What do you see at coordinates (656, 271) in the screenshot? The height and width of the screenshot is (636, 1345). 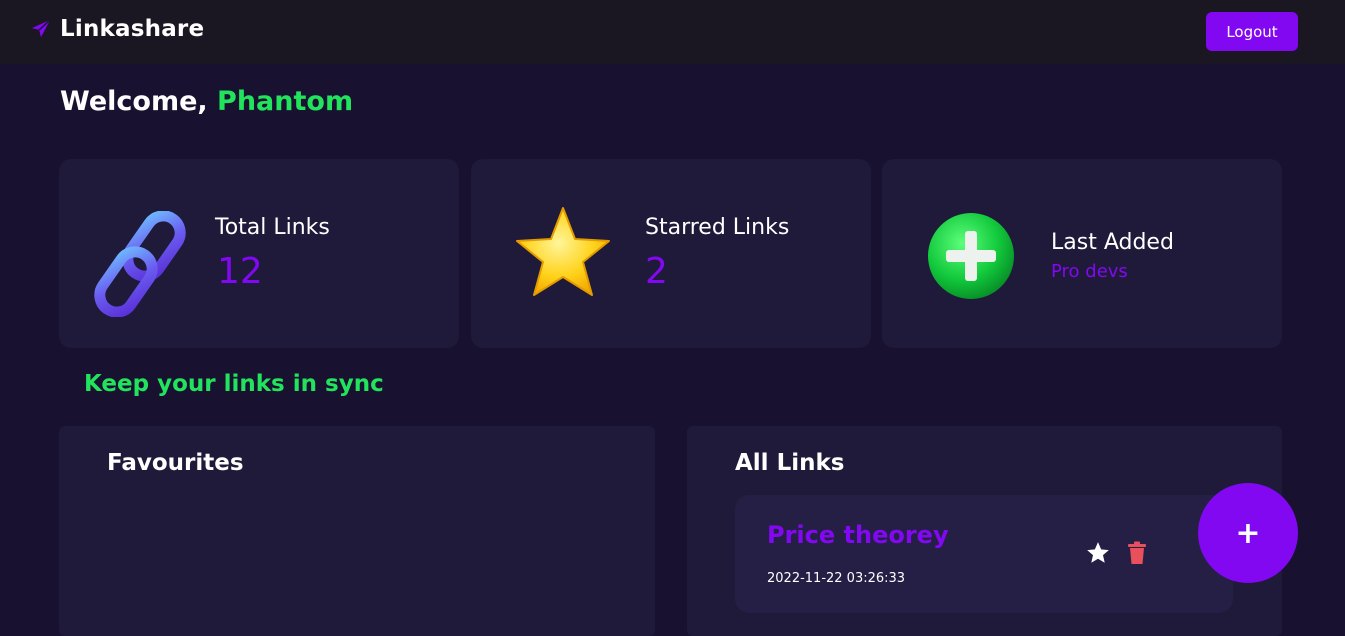 I see `starred-links-value: 2` at bounding box center [656, 271].